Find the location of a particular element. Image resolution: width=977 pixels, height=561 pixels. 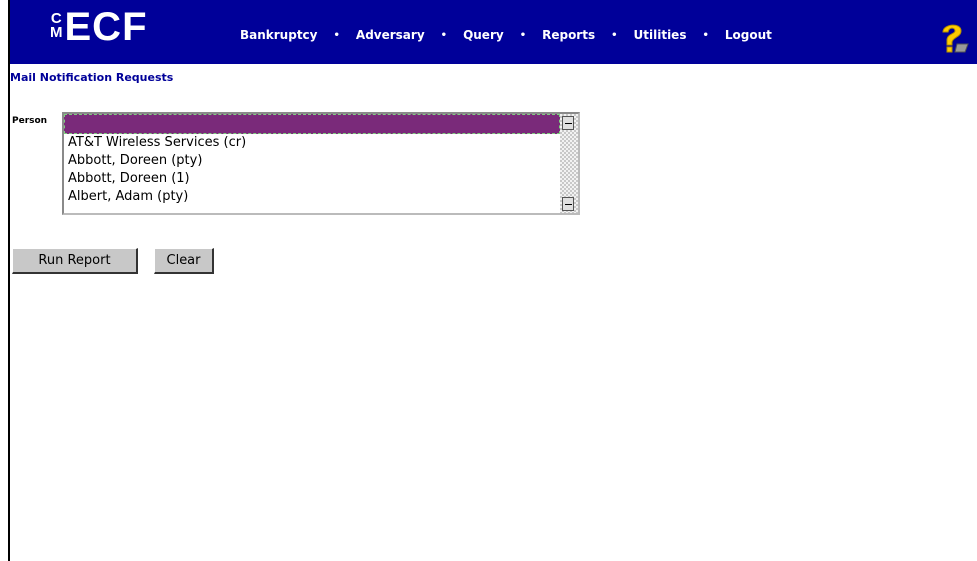

scroll-up-icon is located at coordinates (568, 123).